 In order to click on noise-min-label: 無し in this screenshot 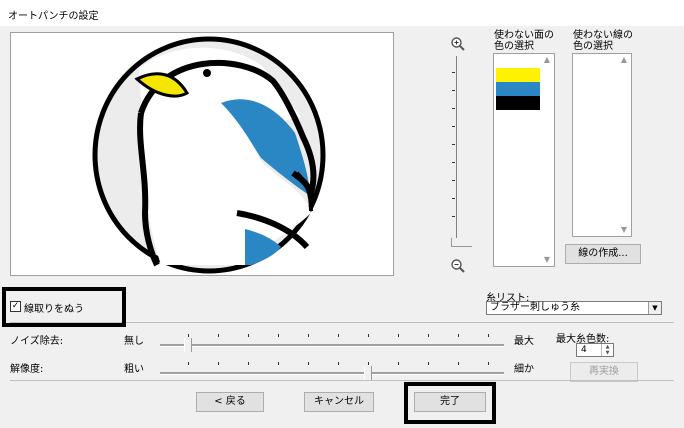, I will do `click(134, 341)`.